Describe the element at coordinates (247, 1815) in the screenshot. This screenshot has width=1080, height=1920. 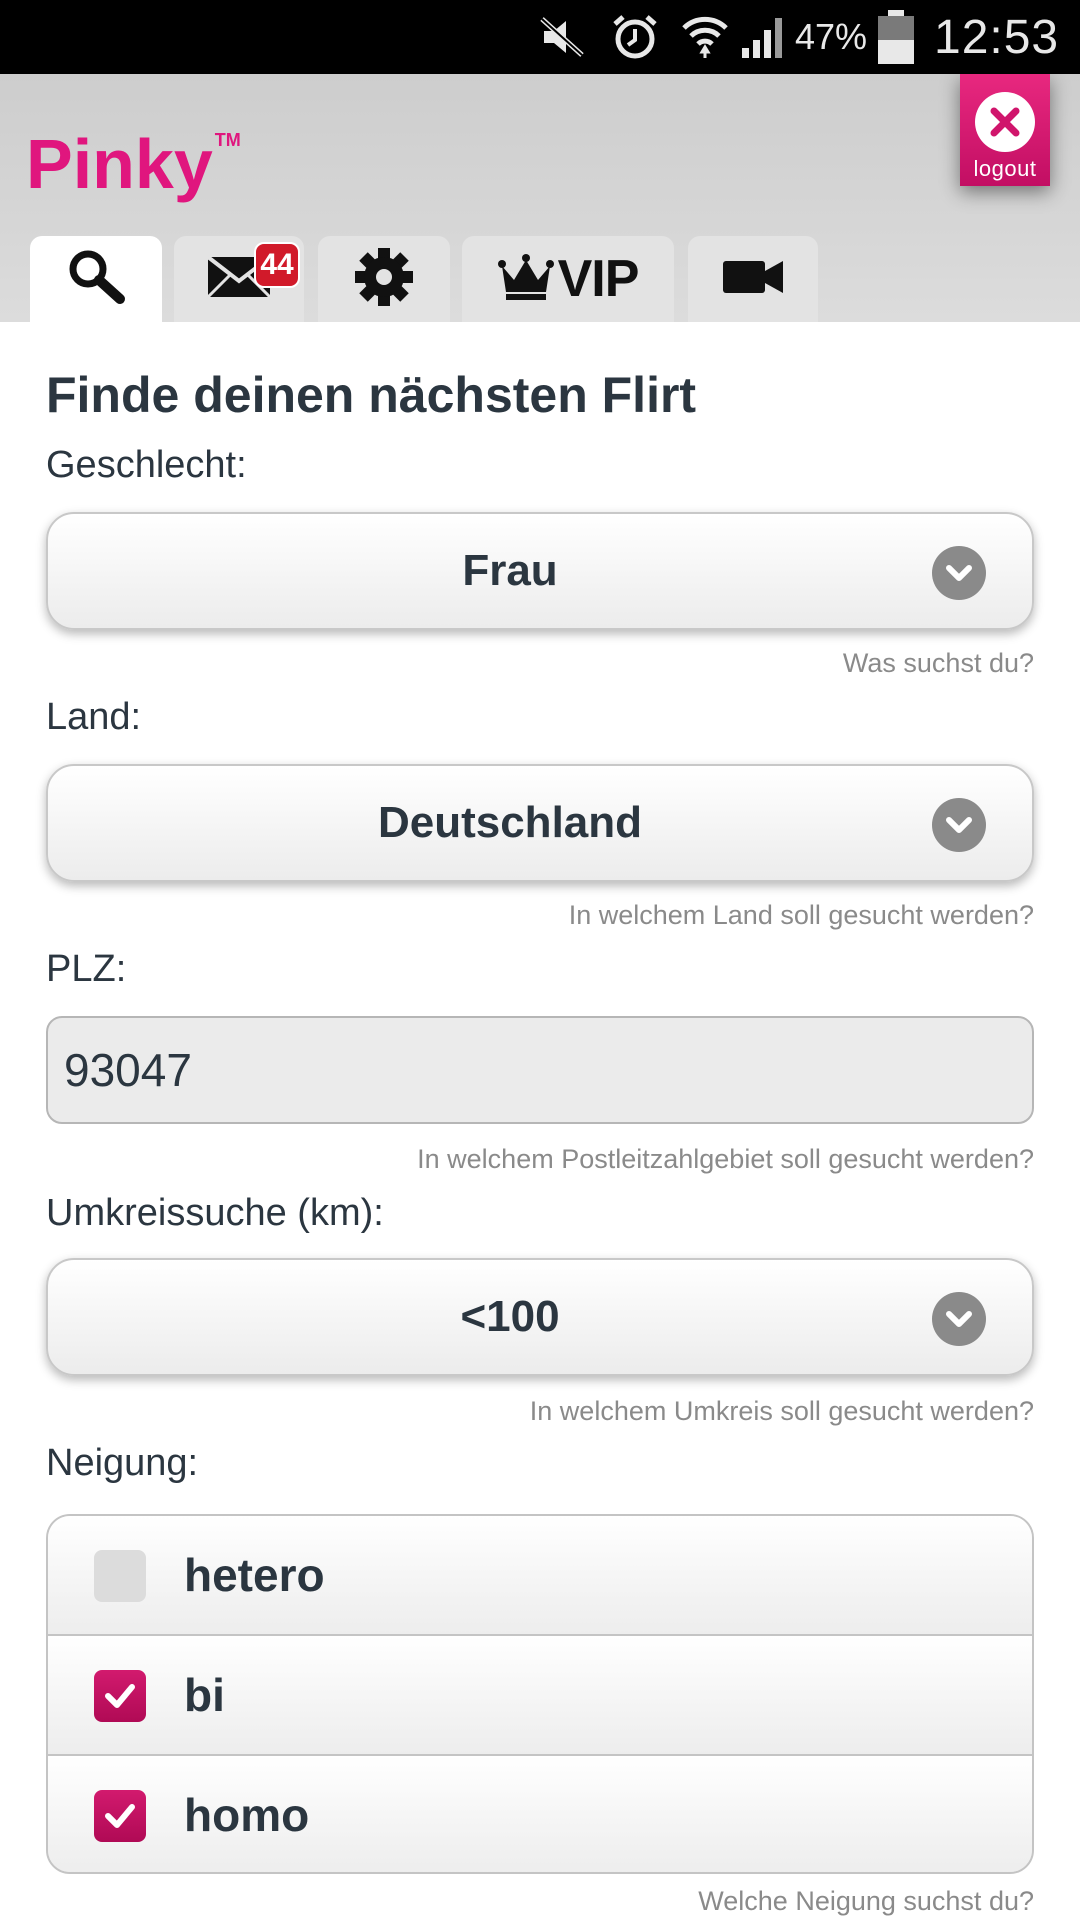
I see `orientation-option-label: homo` at that location.